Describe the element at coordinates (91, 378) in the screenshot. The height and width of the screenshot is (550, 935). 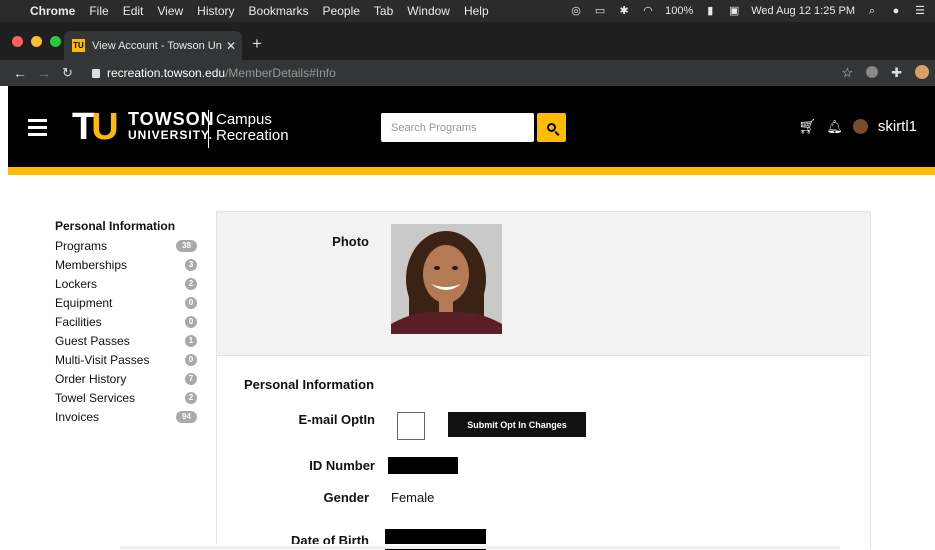
I see `sidebar-item-label: Order History` at that location.